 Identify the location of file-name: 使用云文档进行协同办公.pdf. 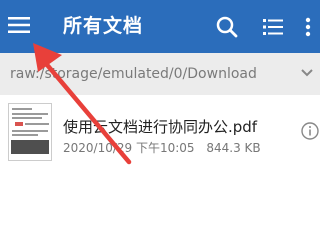
(160, 127).